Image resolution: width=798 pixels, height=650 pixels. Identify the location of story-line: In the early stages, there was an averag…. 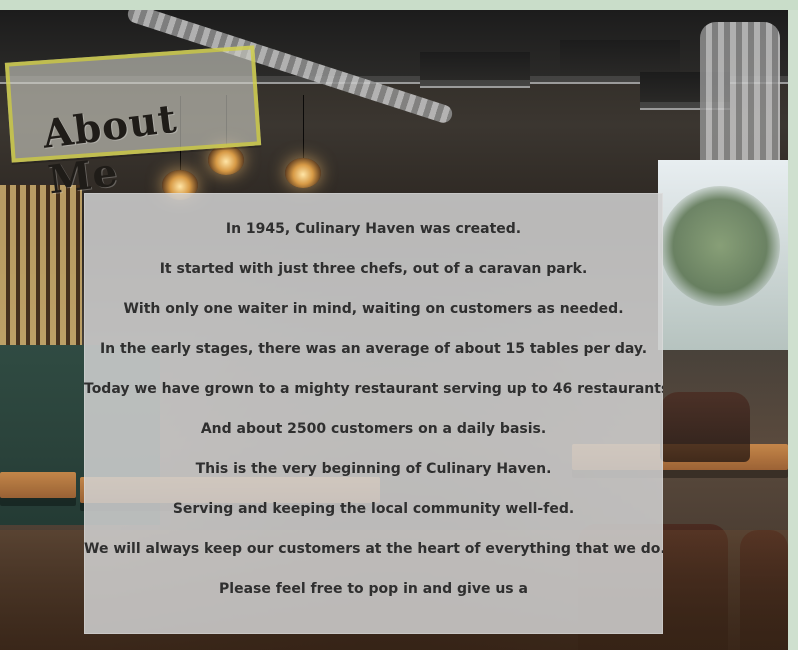
(373, 349).